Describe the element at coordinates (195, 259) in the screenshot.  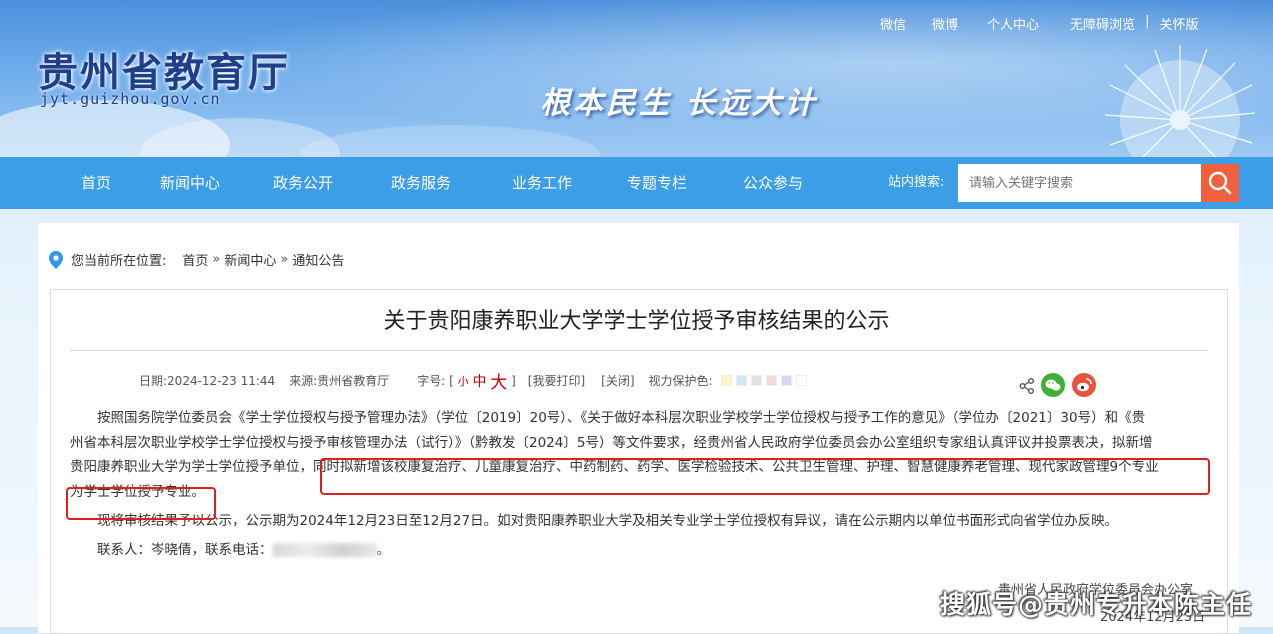
I see `breadcrumb-home: 首页` at that location.